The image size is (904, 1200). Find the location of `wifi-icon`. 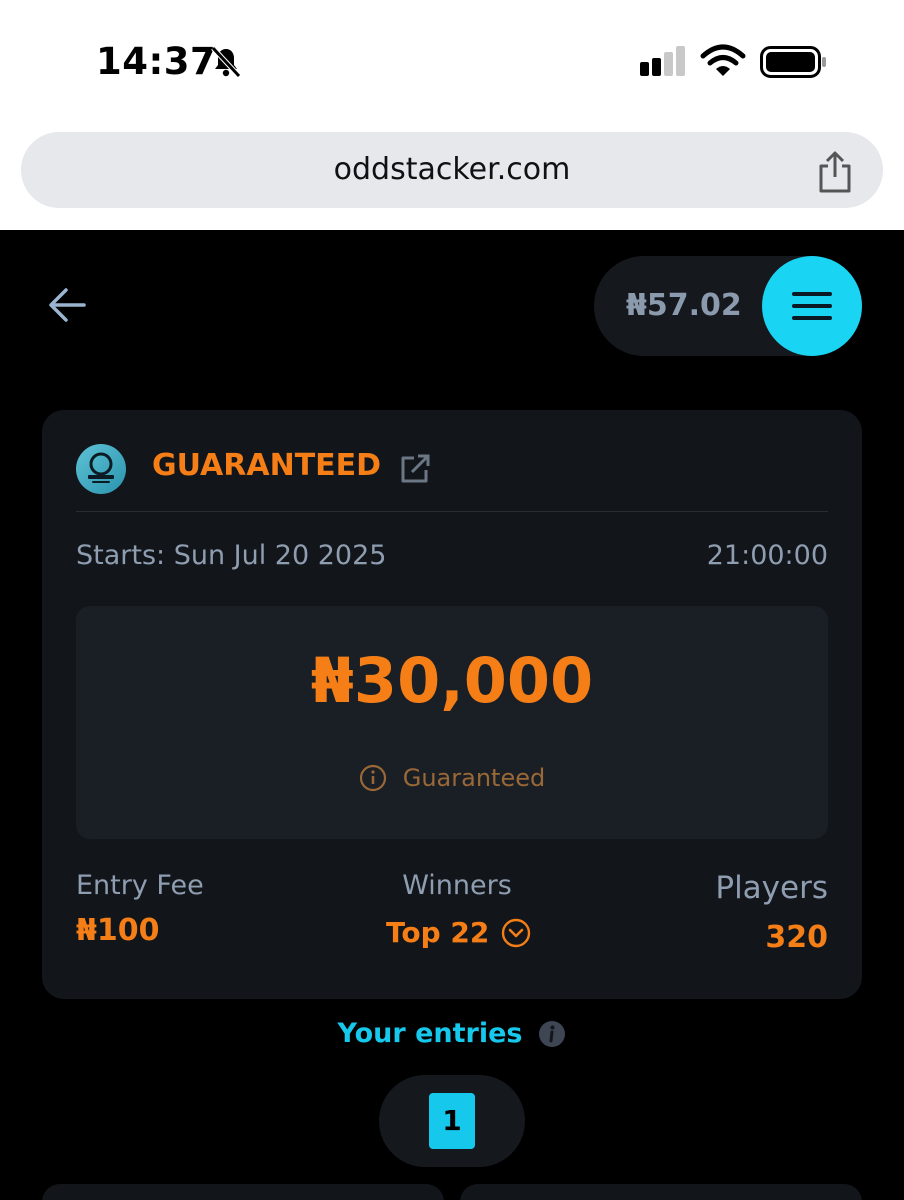

wifi-icon is located at coordinates (723, 60).